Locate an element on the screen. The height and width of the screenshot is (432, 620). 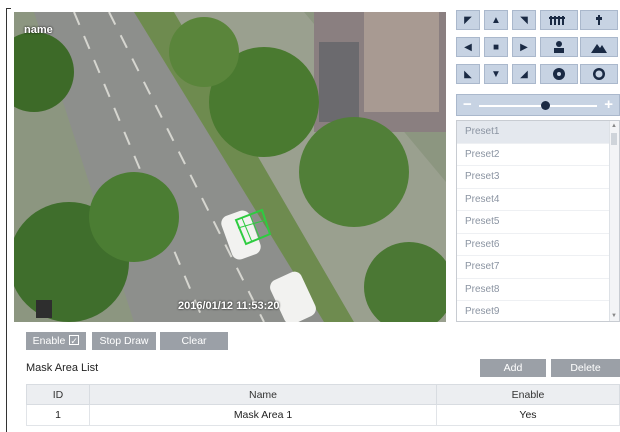
enable-button: Enable is located at coordinates (56, 341).